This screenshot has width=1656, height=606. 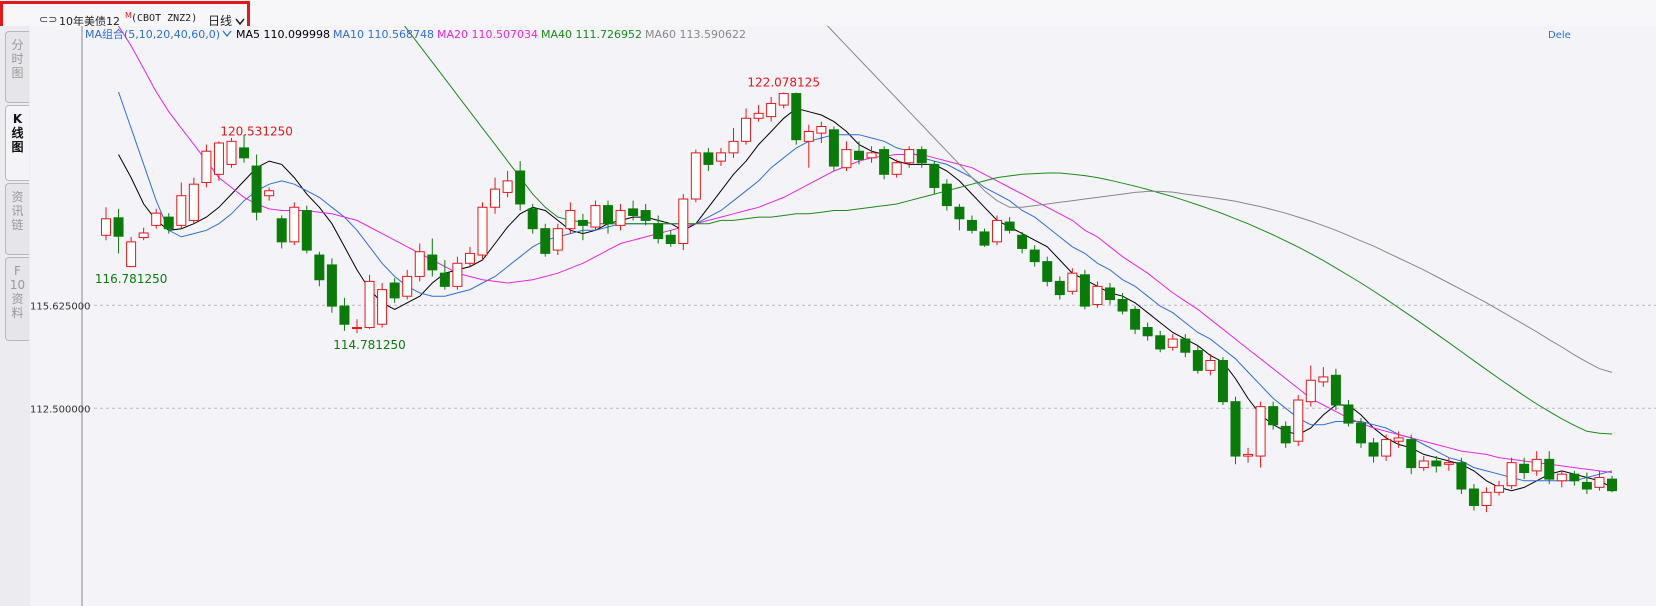 I want to click on price-annotation-high1: 120.531250, so click(x=256, y=131).